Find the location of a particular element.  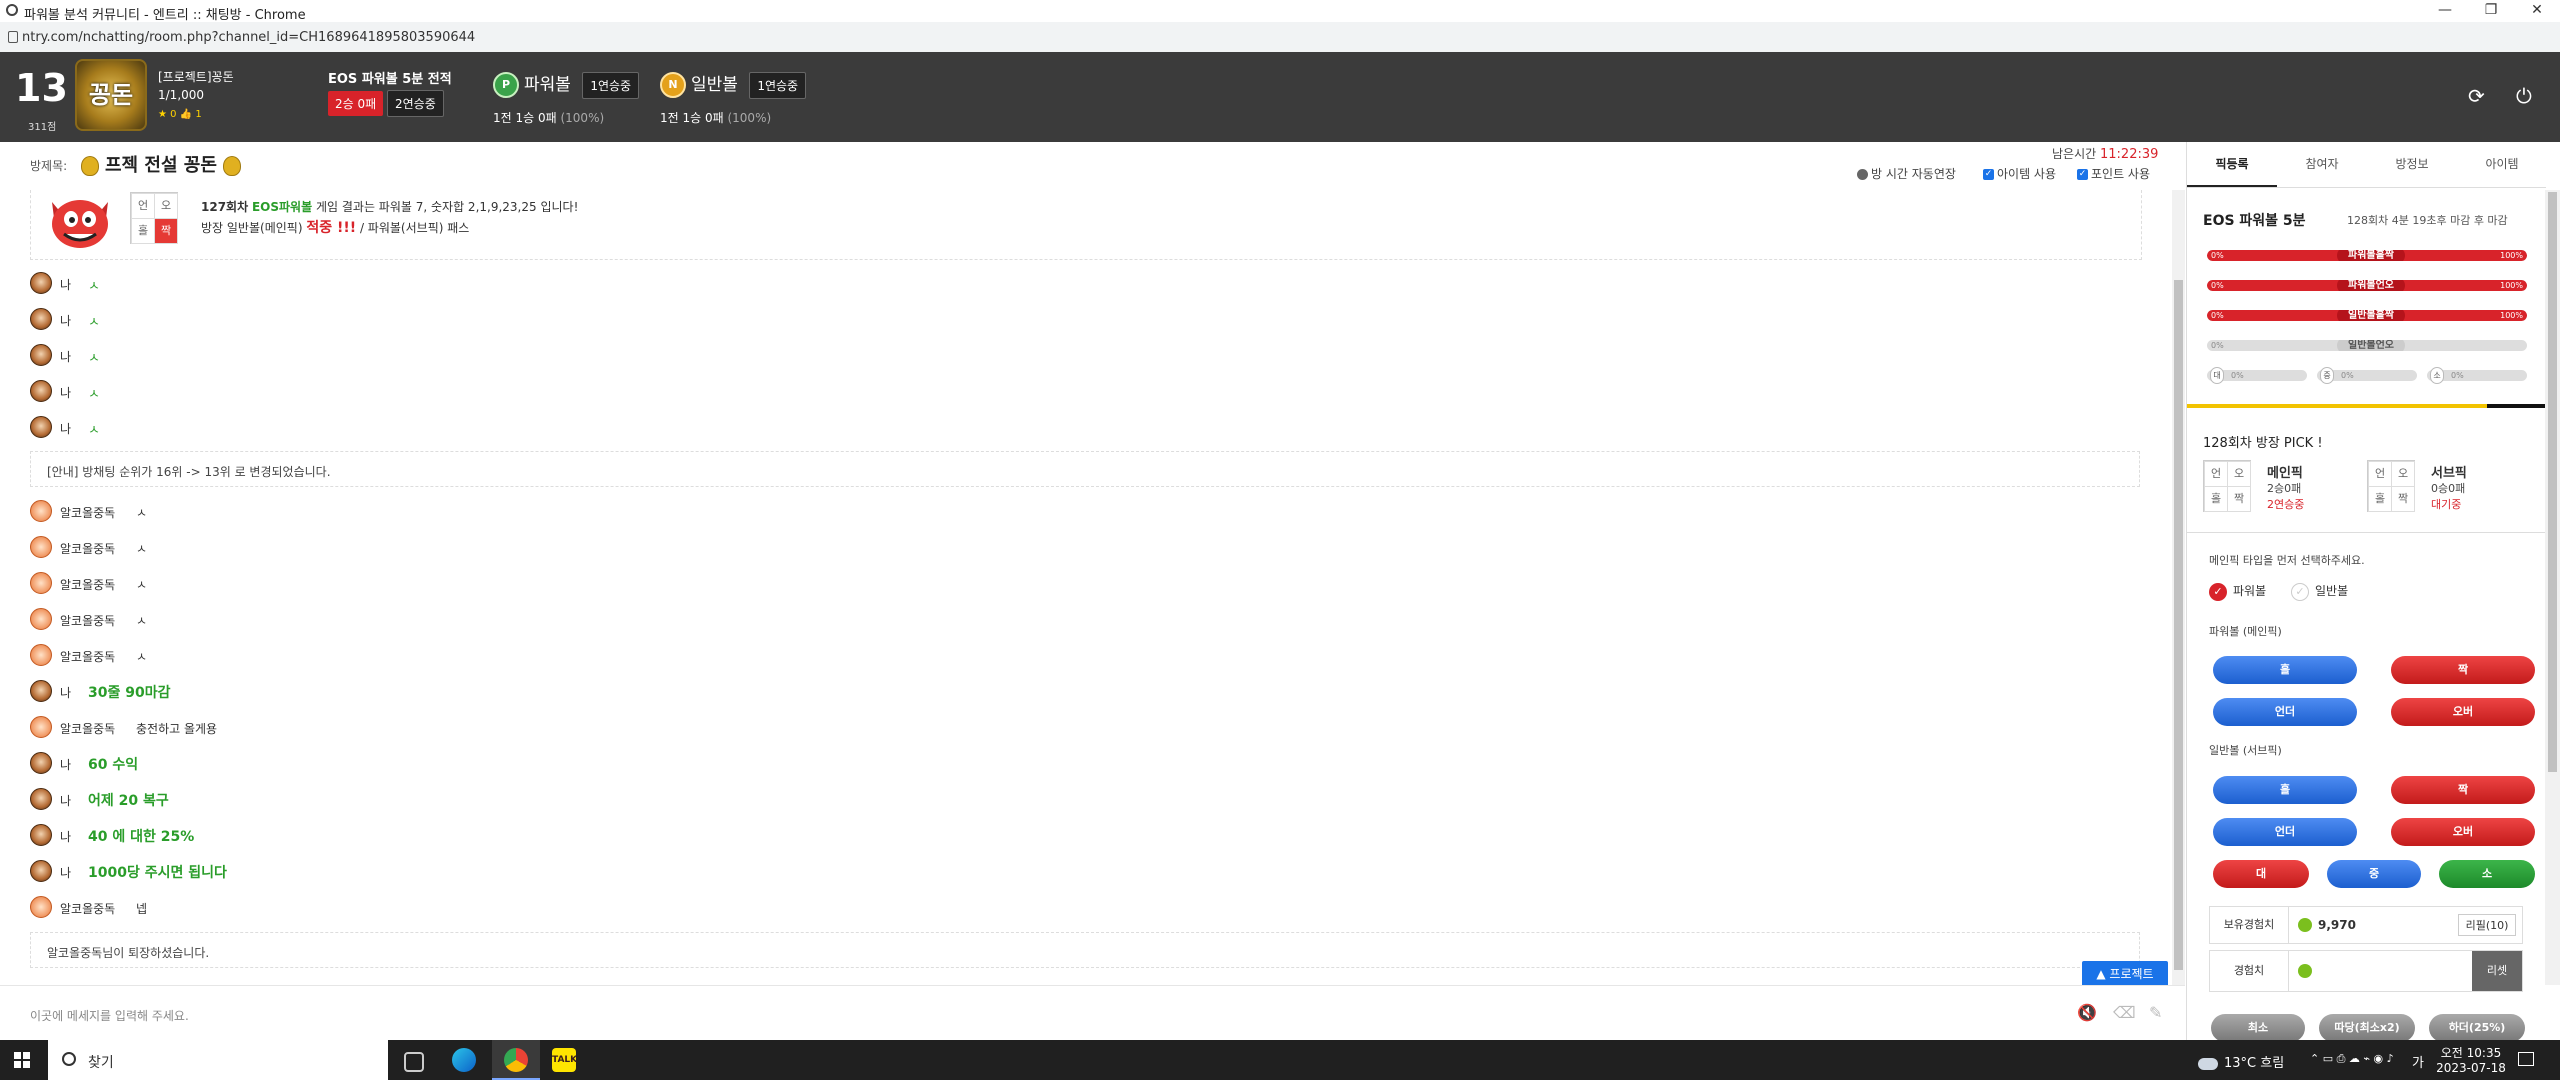

msg-text: 어제 20 복구 is located at coordinates (128, 801).